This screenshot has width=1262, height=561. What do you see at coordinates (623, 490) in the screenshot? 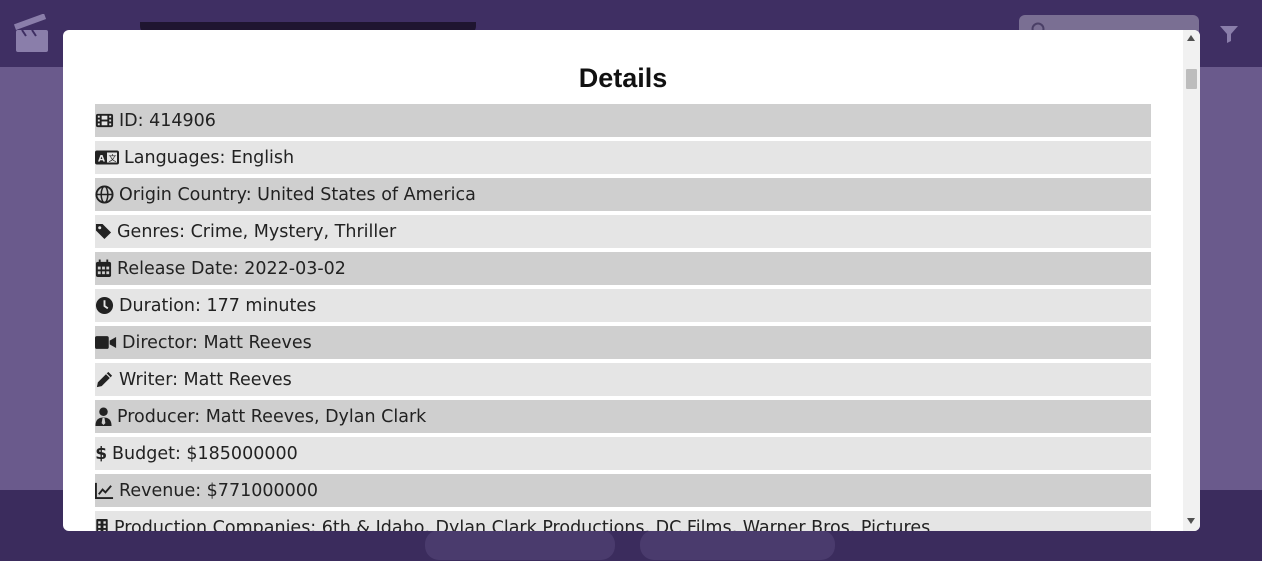
I see `detail-row-revenue: Revenue: $771000000` at bounding box center [623, 490].